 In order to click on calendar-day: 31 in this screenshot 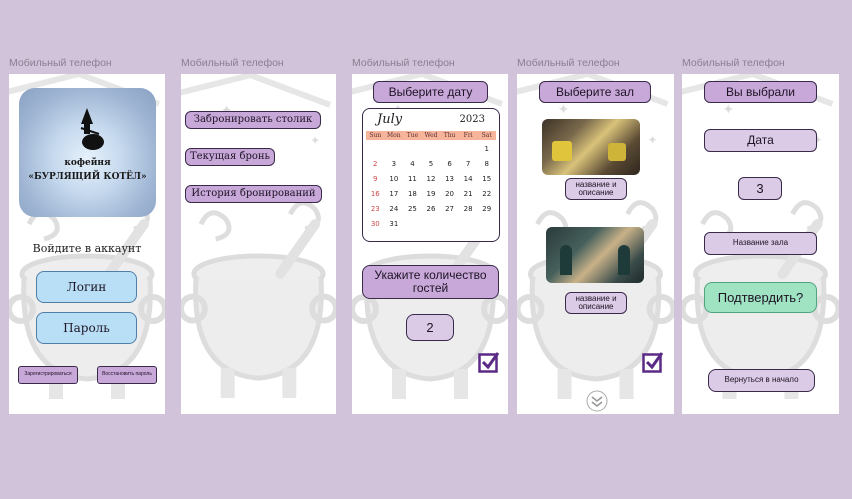, I will do `click(394, 224)`.